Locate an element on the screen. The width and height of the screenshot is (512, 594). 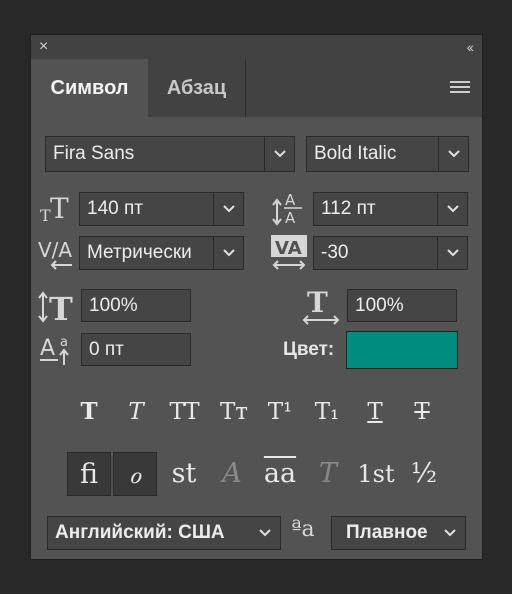
leading-icon: A A is located at coordinates (287, 208).